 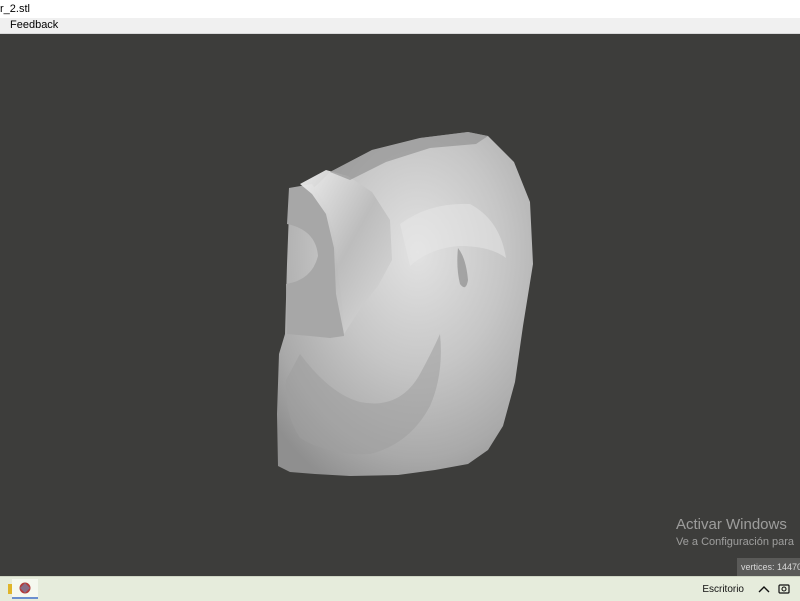 What do you see at coordinates (785, 589) in the screenshot?
I see `onedrive-icon` at bounding box center [785, 589].